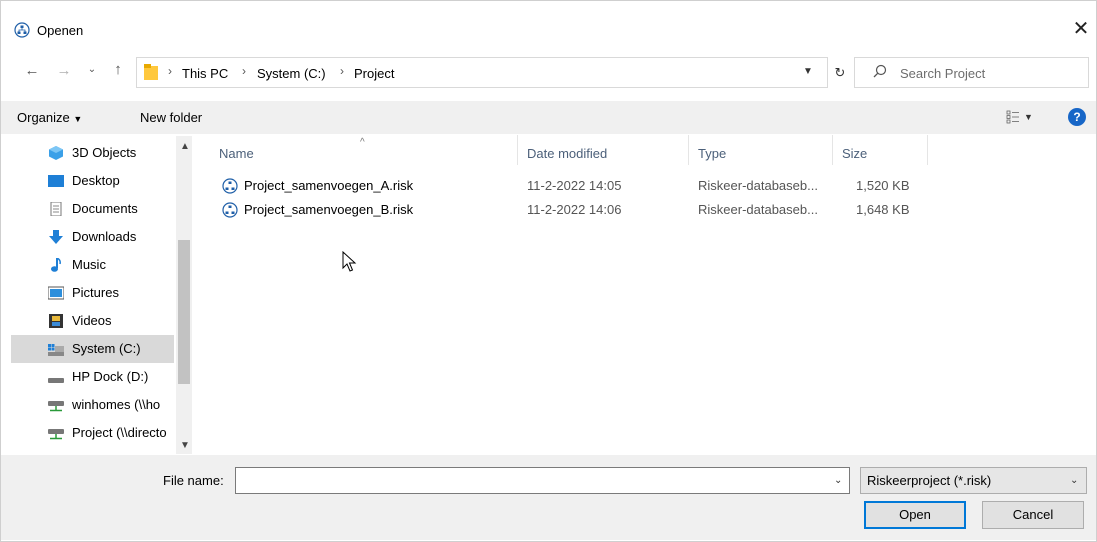 Image resolution: width=1097 pixels, height=542 pixels. Describe the element at coordinates (880, 71) in the screenshot. I see `search-icon` at that location.